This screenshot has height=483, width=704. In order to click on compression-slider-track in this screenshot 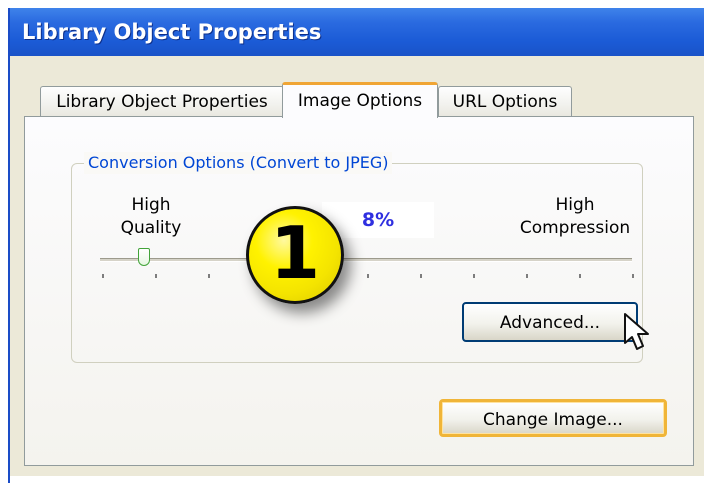, I will do `click(366, 260)`.